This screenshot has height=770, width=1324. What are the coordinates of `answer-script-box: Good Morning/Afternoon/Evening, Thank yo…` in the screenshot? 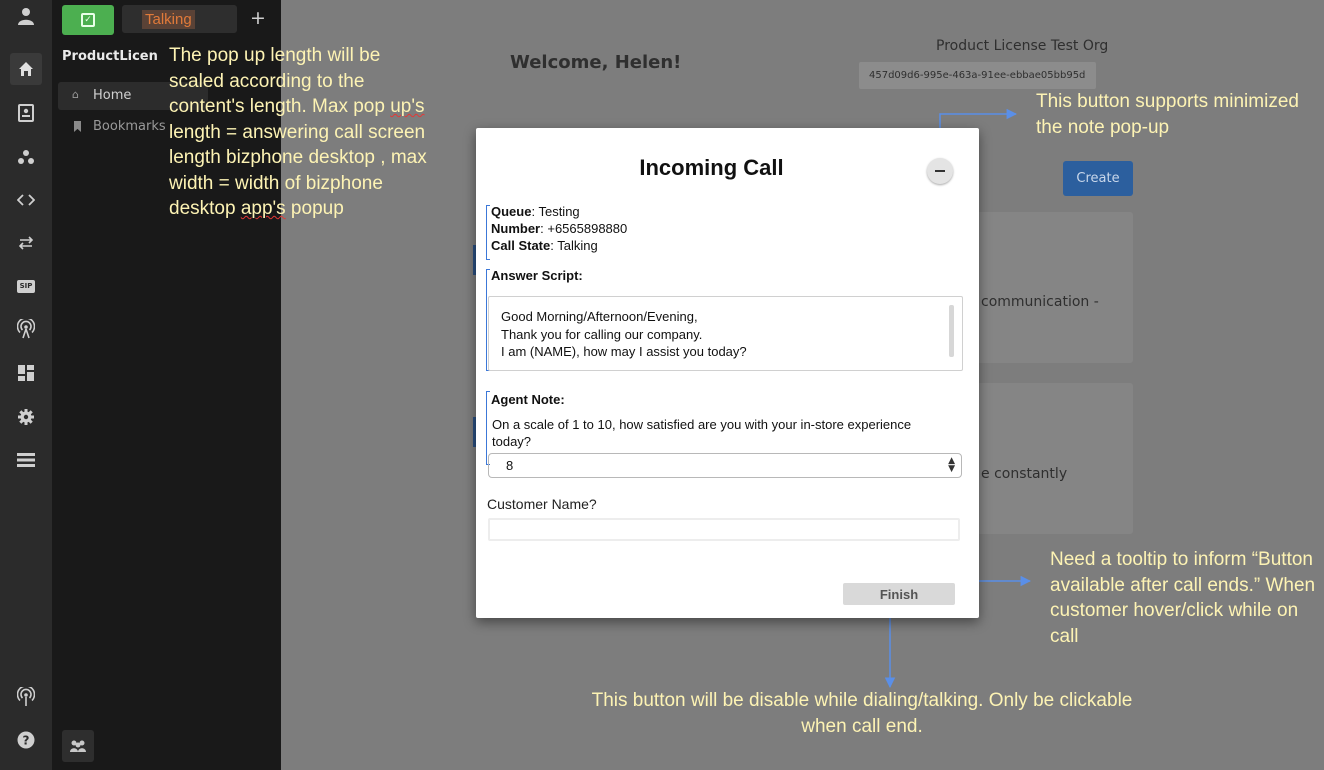 It's located at (725, 333).